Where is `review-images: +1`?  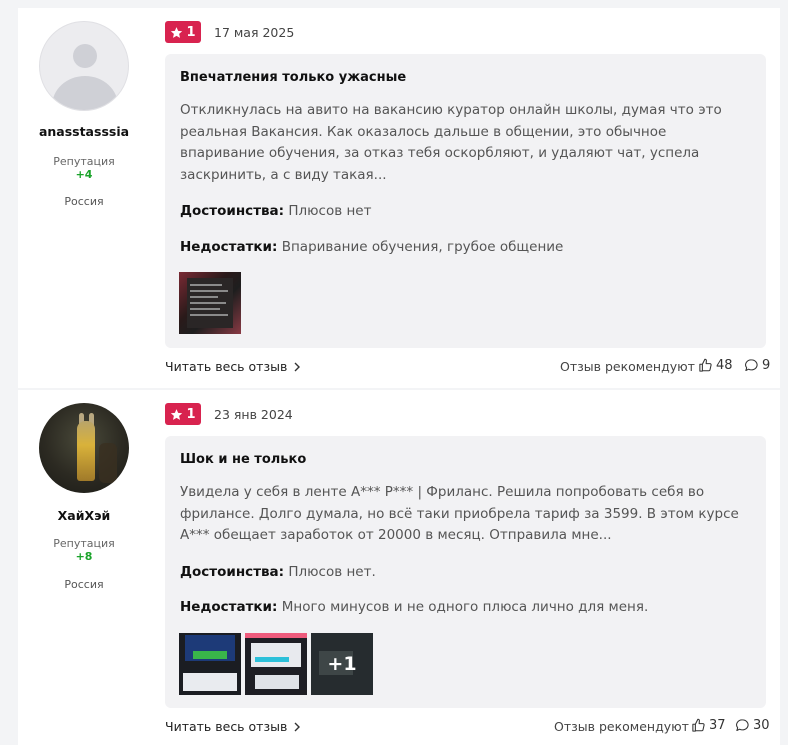
review-images: +1 is located at coordinates (276, 664).